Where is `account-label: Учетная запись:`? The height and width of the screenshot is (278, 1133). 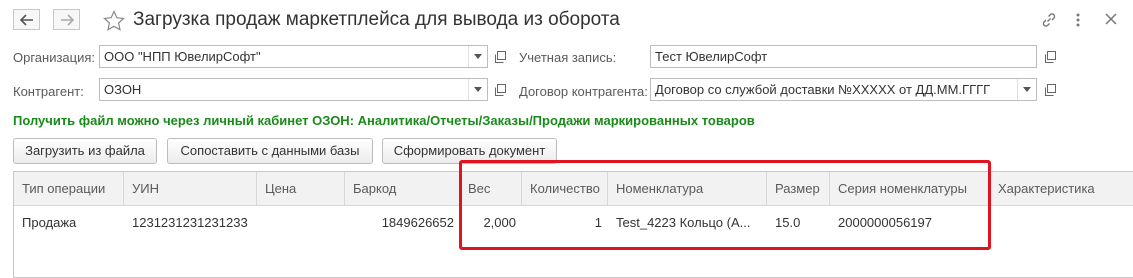 account-label: Учетная запись: is located at coordinates (568, 57).